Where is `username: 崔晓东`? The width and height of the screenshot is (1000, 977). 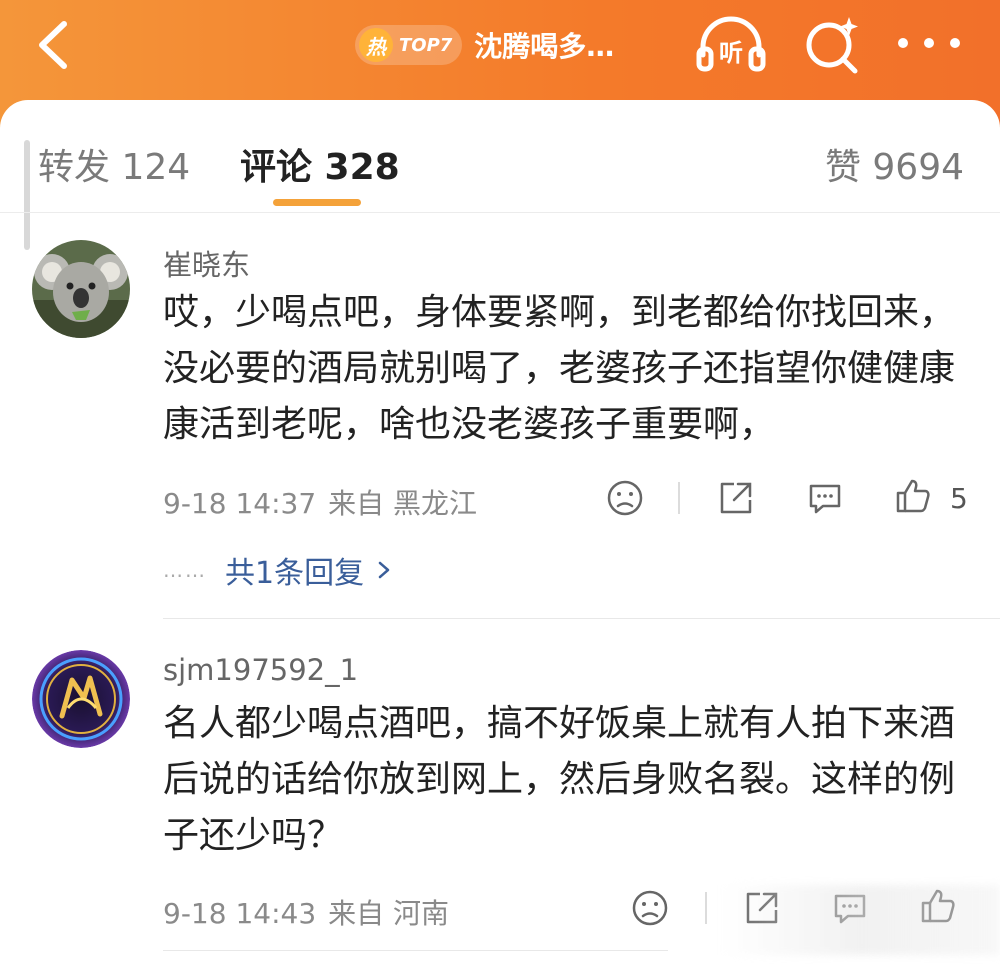
username: 崔晓东 is located at coordinates (206, 263).